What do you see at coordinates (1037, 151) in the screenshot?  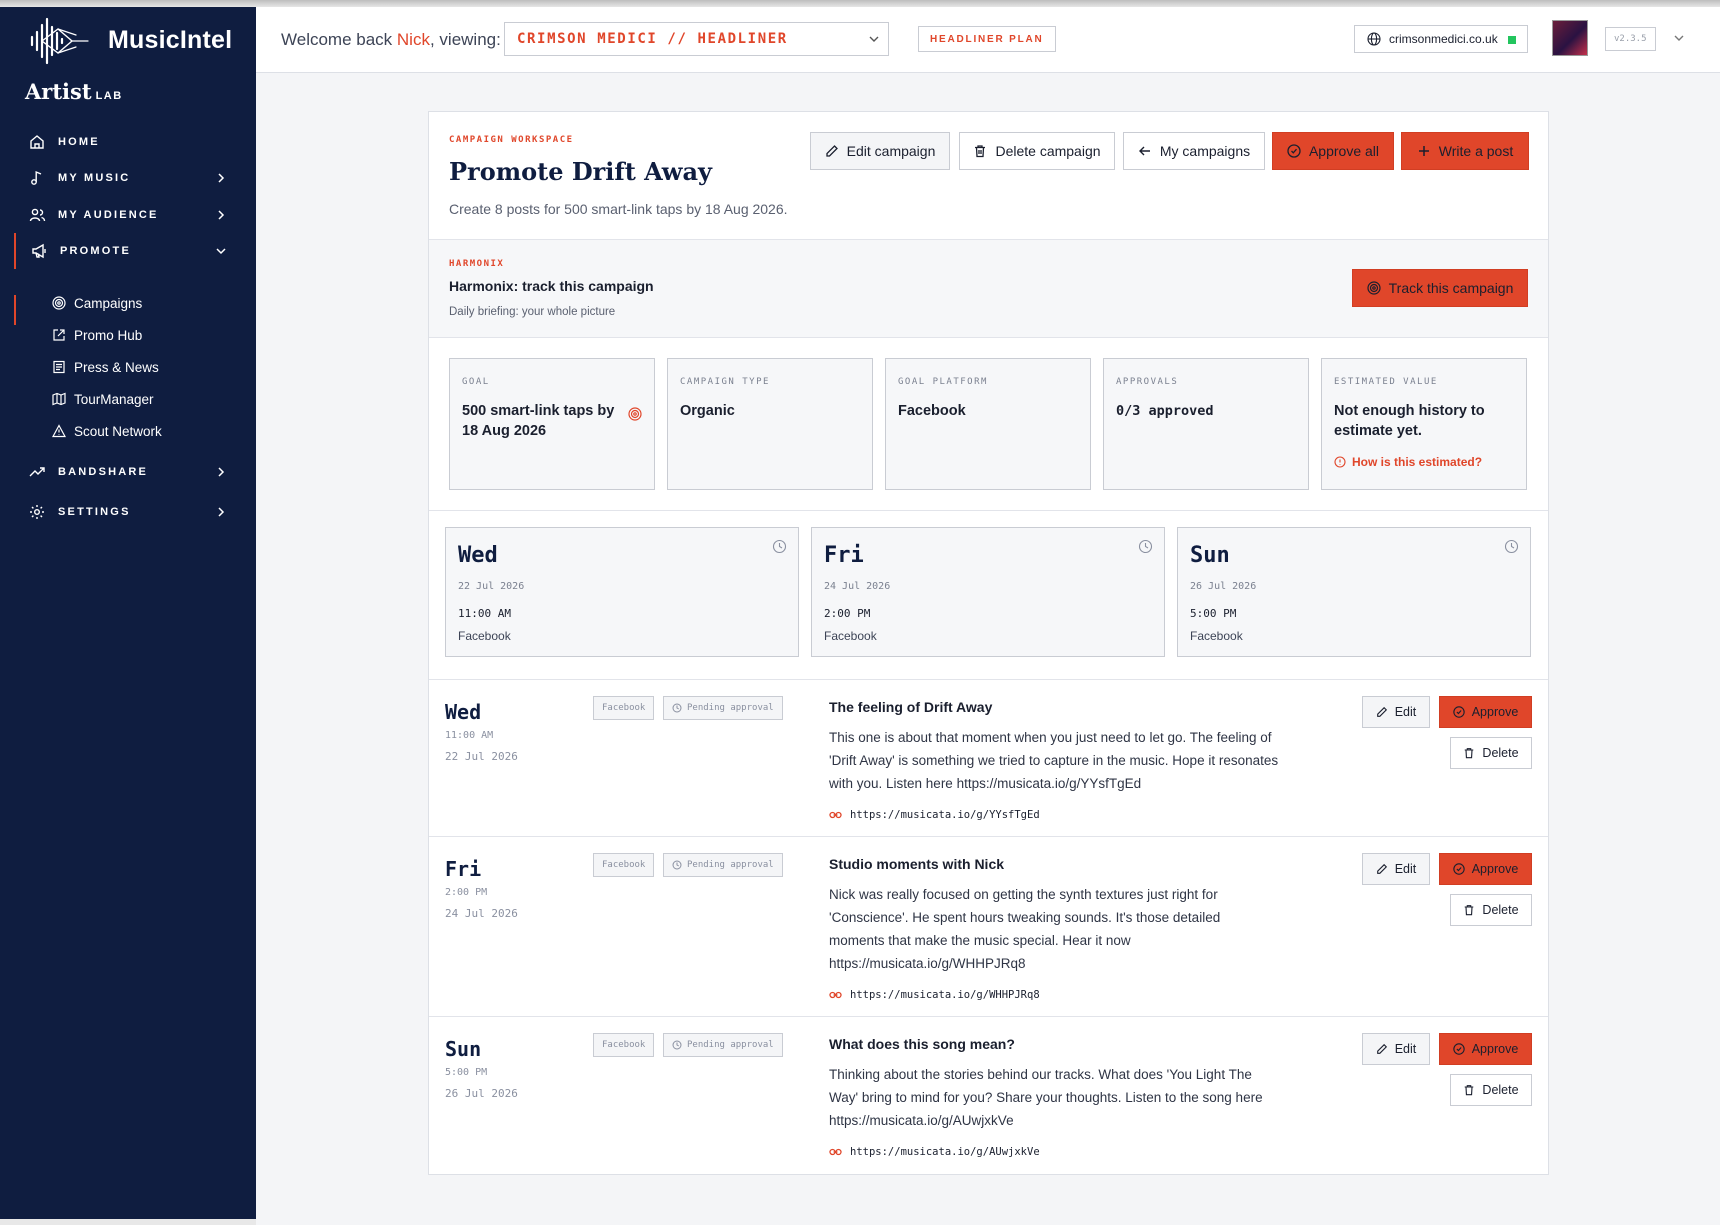 I see `delete-campaign-button: Delete campaign` at bounding box center [1037, 151].